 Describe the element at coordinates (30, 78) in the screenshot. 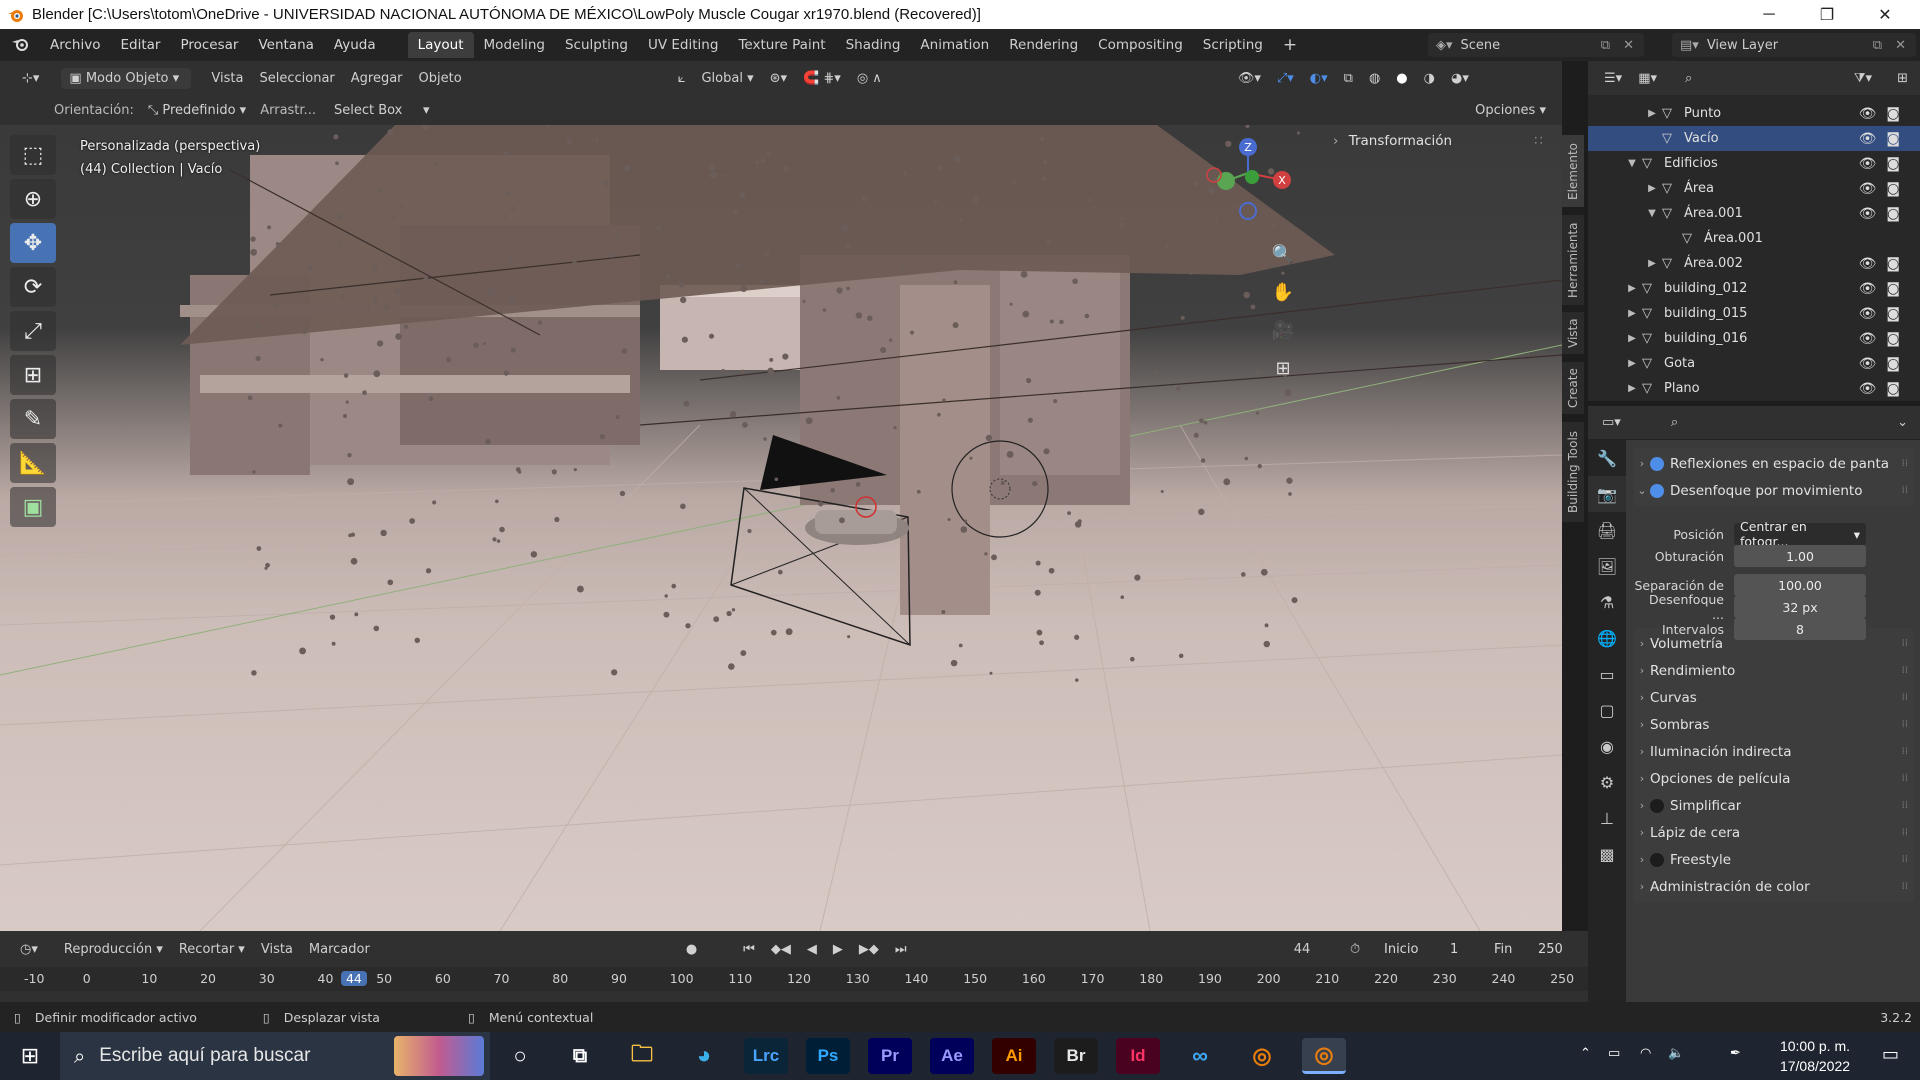

I see `editor-type-icon: ⊹▾` at that location.